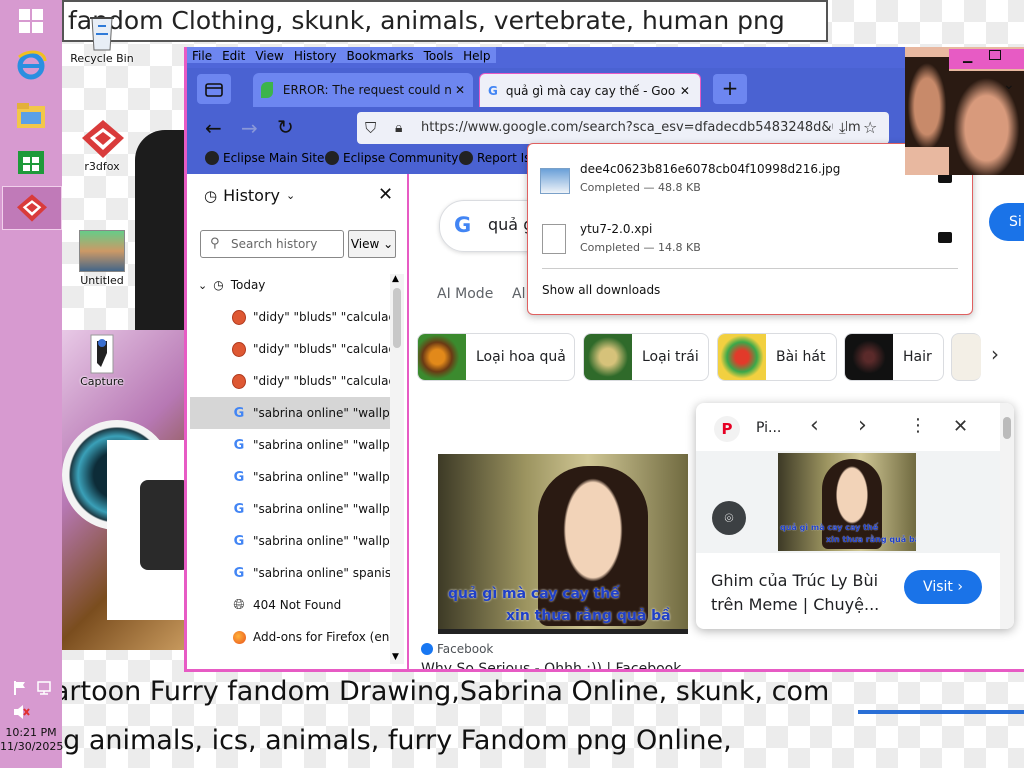 The image size is (1024, 768). I want to click on menu-file: File, so click(202, 55).